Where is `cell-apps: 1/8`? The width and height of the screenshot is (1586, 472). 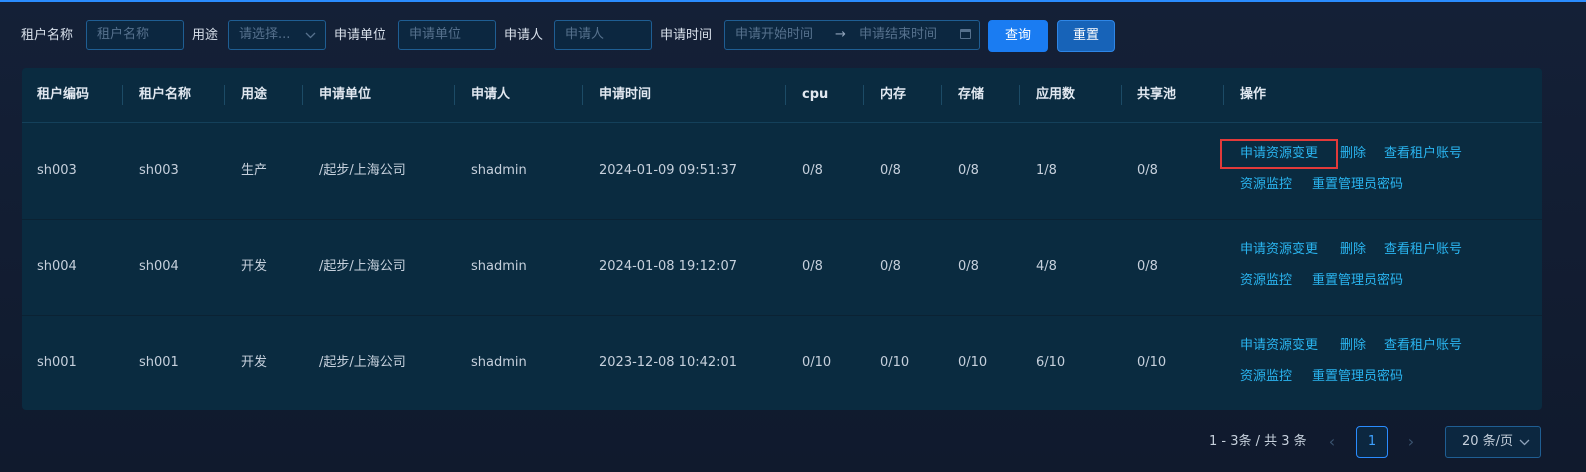 cell-apps: 1/8 is located at coordinates (1046, 170).